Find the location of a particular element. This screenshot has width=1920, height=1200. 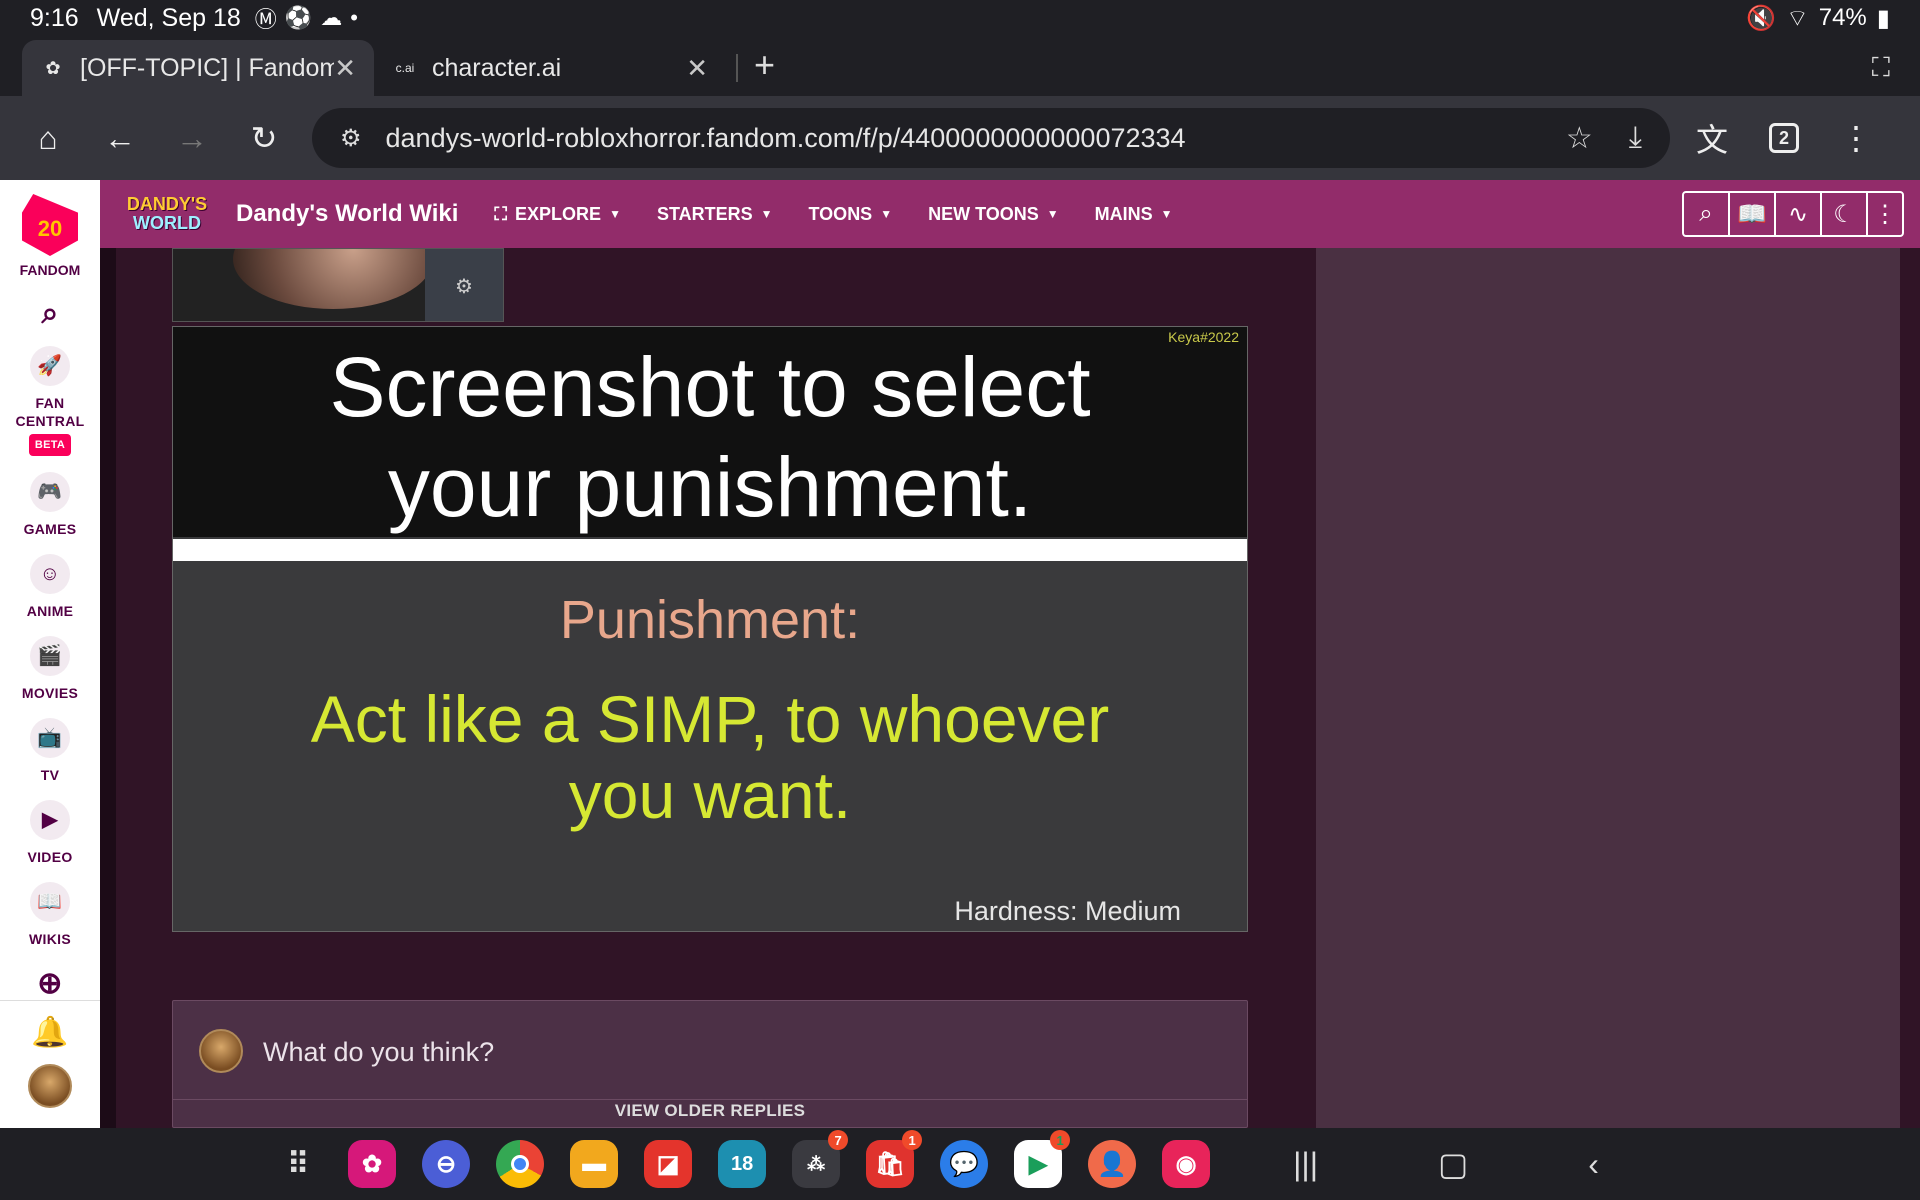

taskbar: ⠿ ✿ ⊖ ▬ ◪ 18 ⁂ 7 🛍 1 💬 ▶ 1 👤 ◉ ||| ▢ ‹ is located at coordinates (960, 1164).